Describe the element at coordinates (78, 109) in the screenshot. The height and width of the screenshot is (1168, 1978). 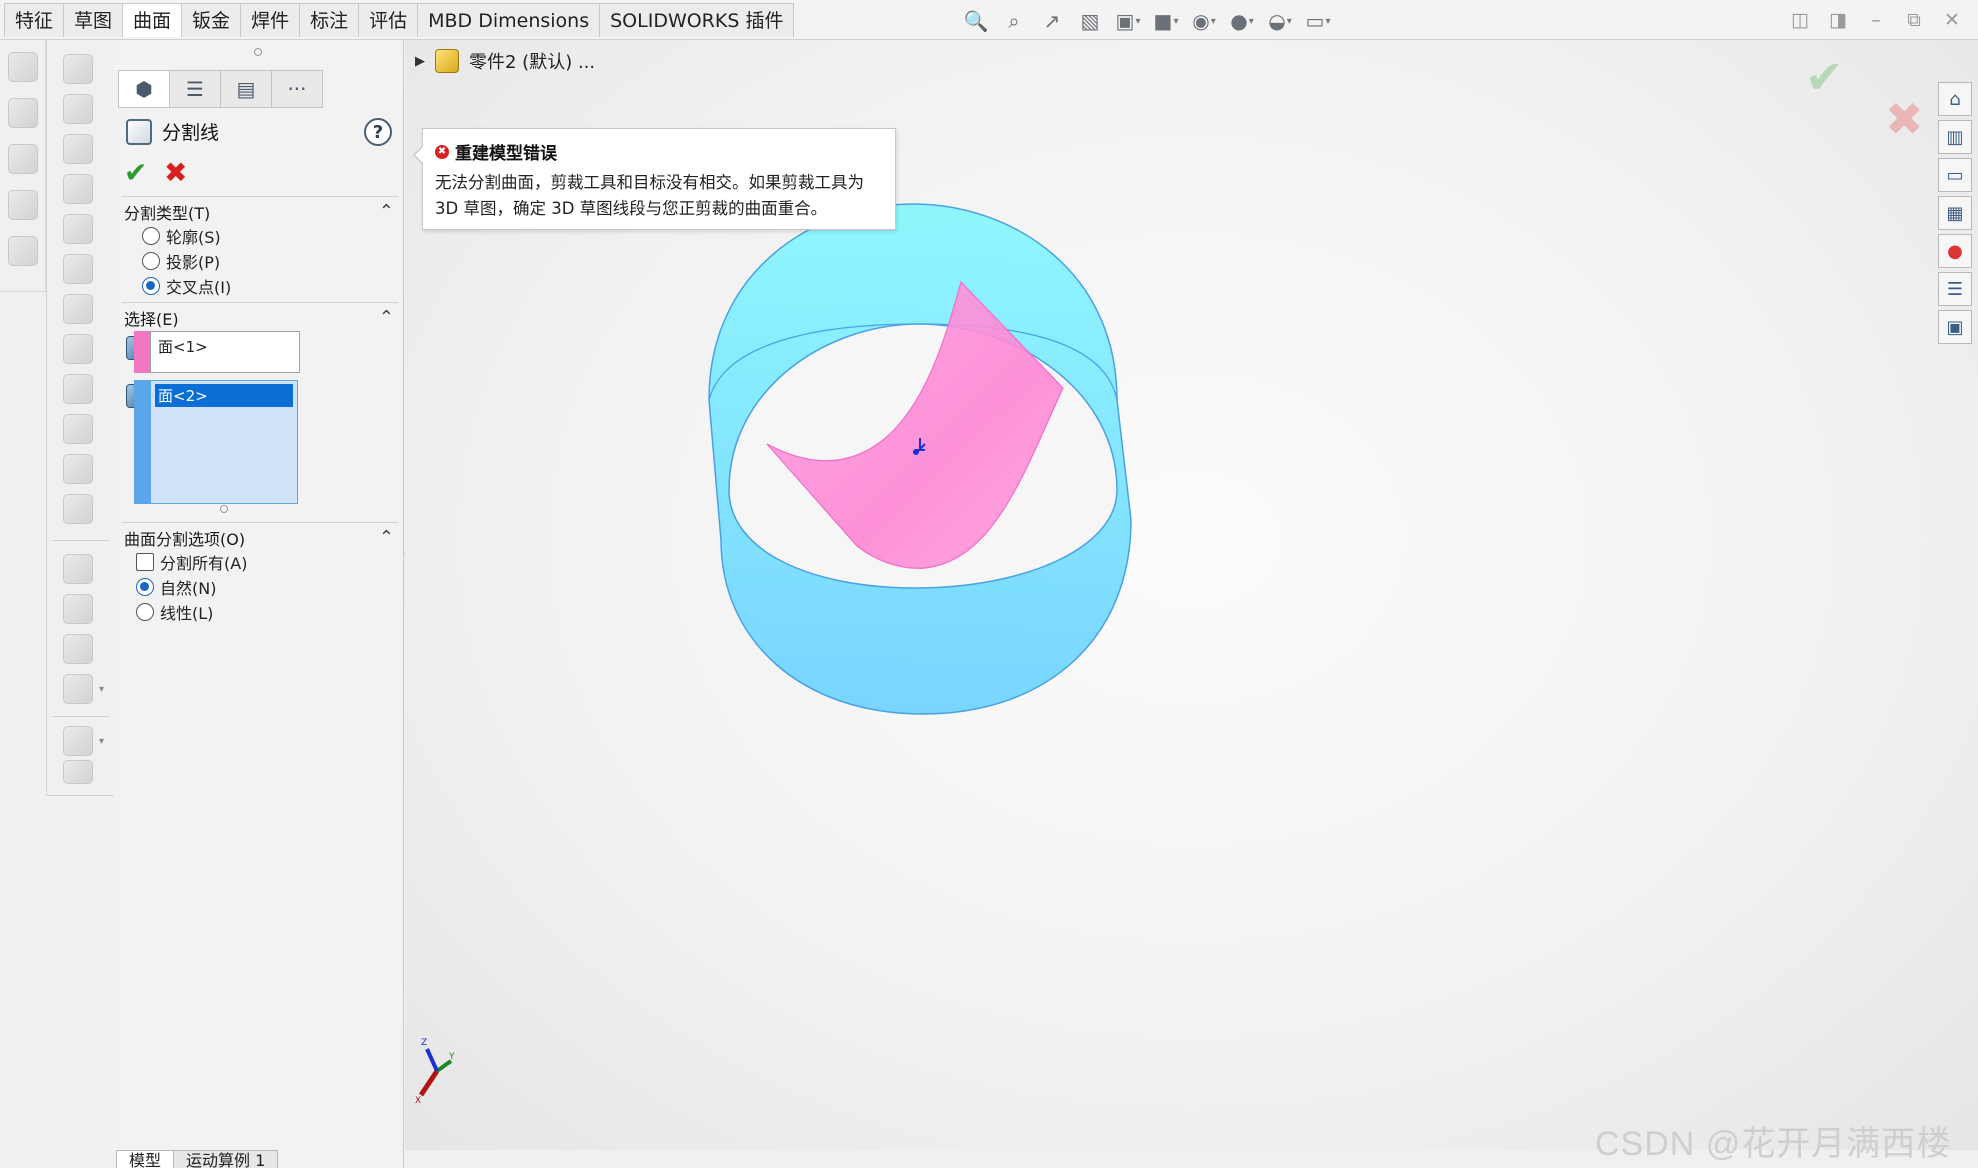
I see `freeform-icon` at that location.